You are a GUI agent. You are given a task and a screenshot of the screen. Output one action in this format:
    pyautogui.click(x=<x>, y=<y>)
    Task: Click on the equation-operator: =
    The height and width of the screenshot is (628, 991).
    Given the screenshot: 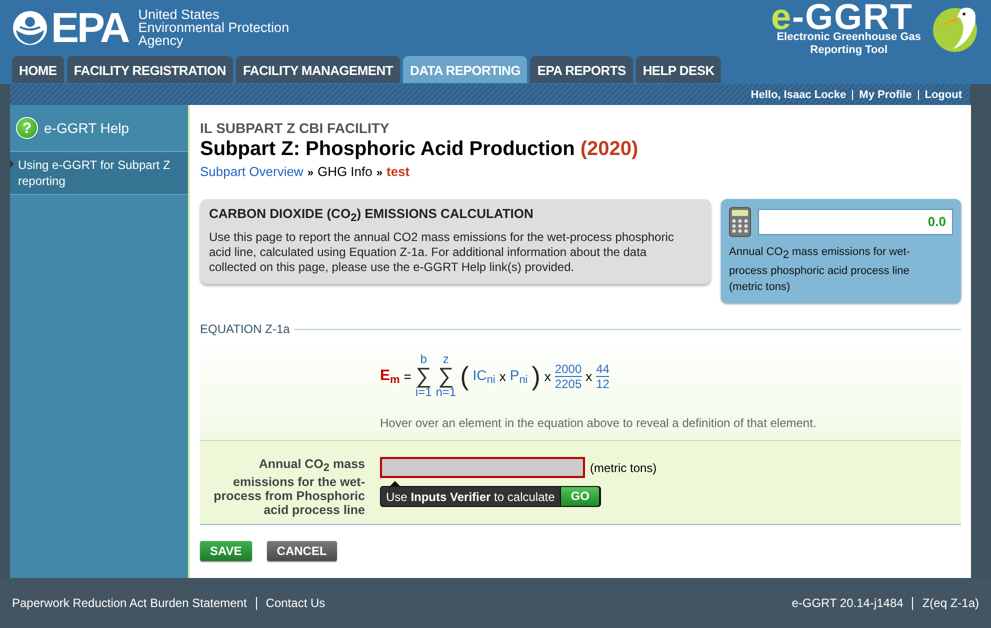 What is the action you would take?
    pyautogui.click(x=408, y=376)
    